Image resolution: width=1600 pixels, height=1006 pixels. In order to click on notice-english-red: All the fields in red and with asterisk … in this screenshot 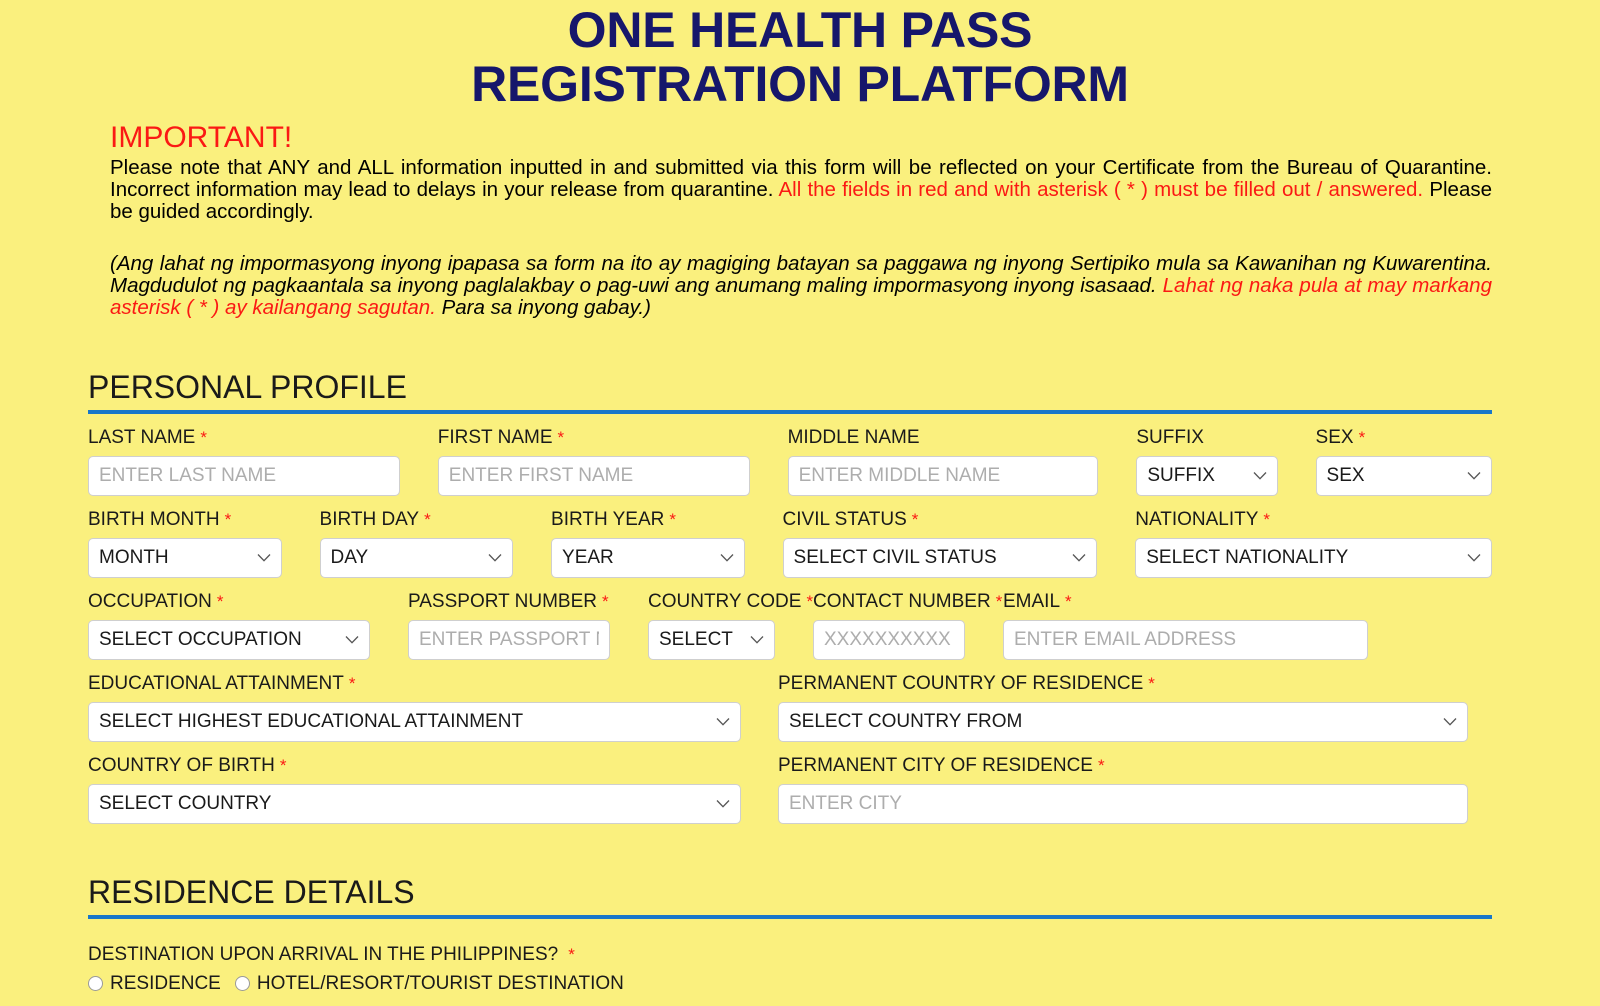, I will do `click(1101, 189)`.